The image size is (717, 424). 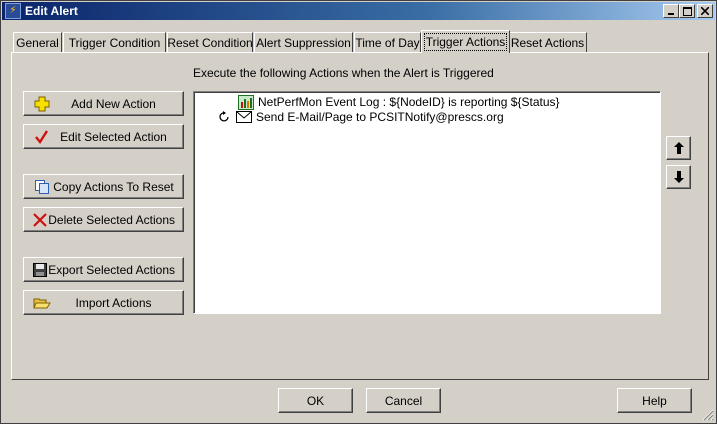 I want to click on tab-label: Reset Actions, so click(x=547, y=42).